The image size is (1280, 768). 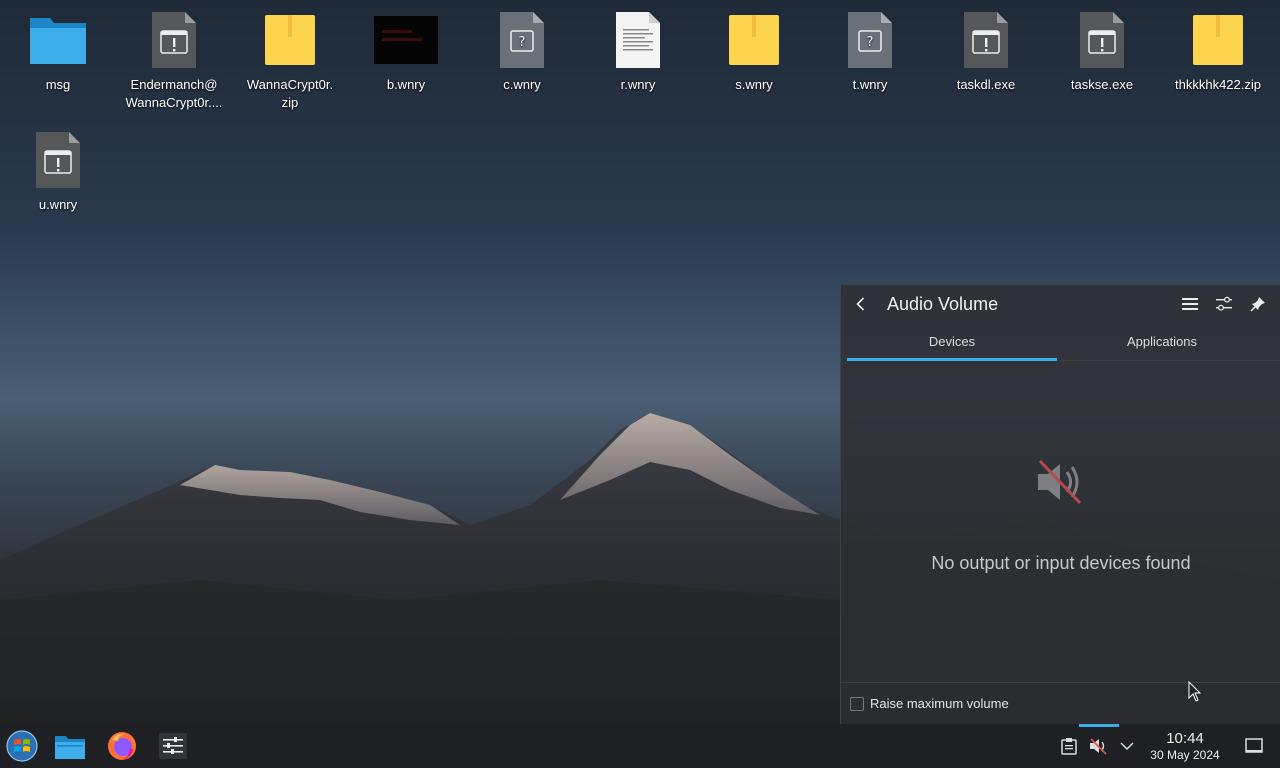 I want to click on taskbar: 10:44 30 May 2024, so click(x=640, y=746).